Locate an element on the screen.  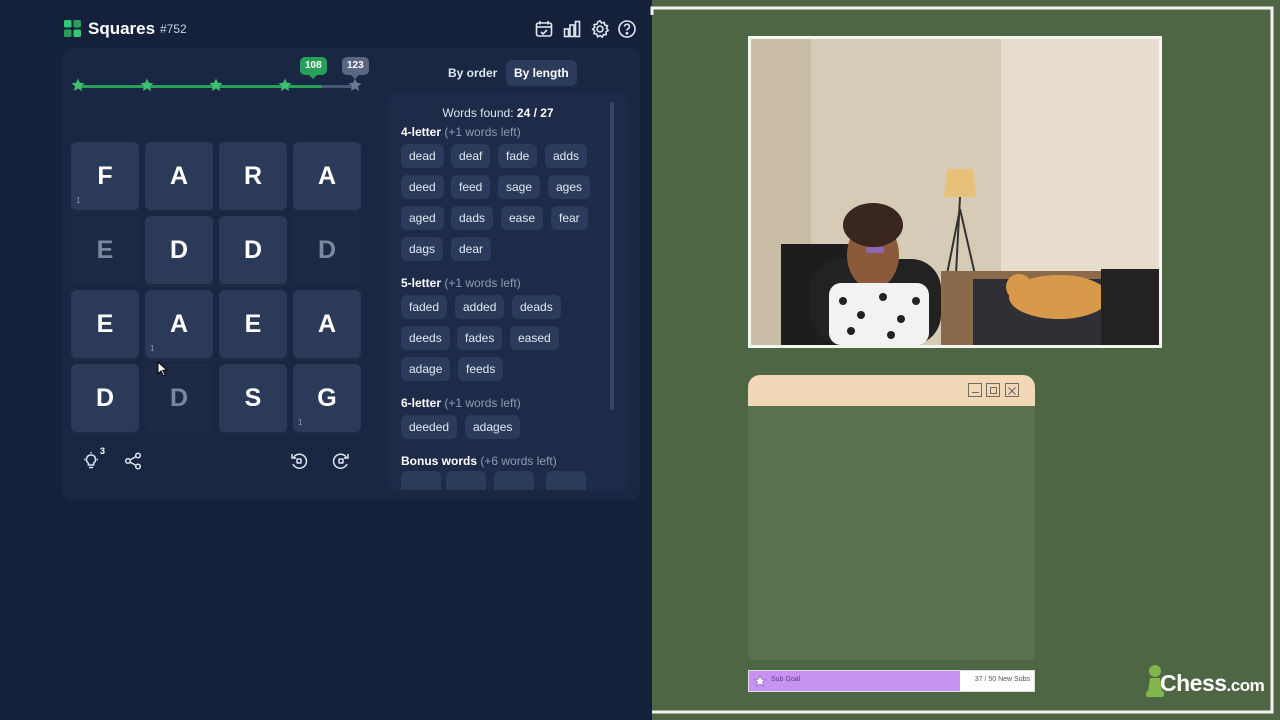
letter-tile: F1 is located at coordinates (105, 176).